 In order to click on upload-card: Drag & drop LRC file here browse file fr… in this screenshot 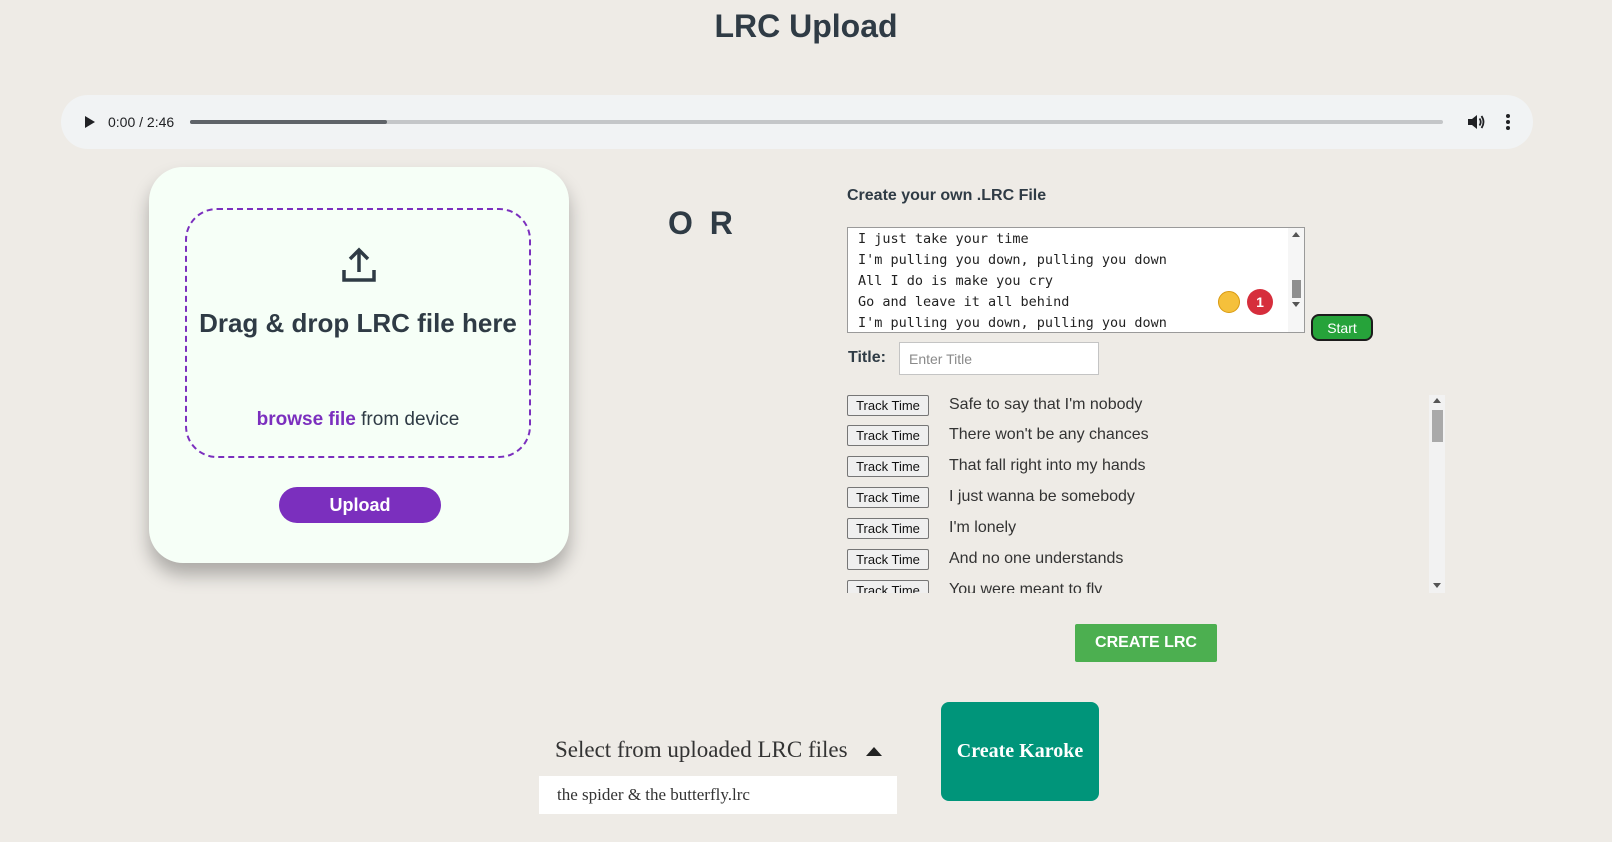, I will do `click(359, 365)`.